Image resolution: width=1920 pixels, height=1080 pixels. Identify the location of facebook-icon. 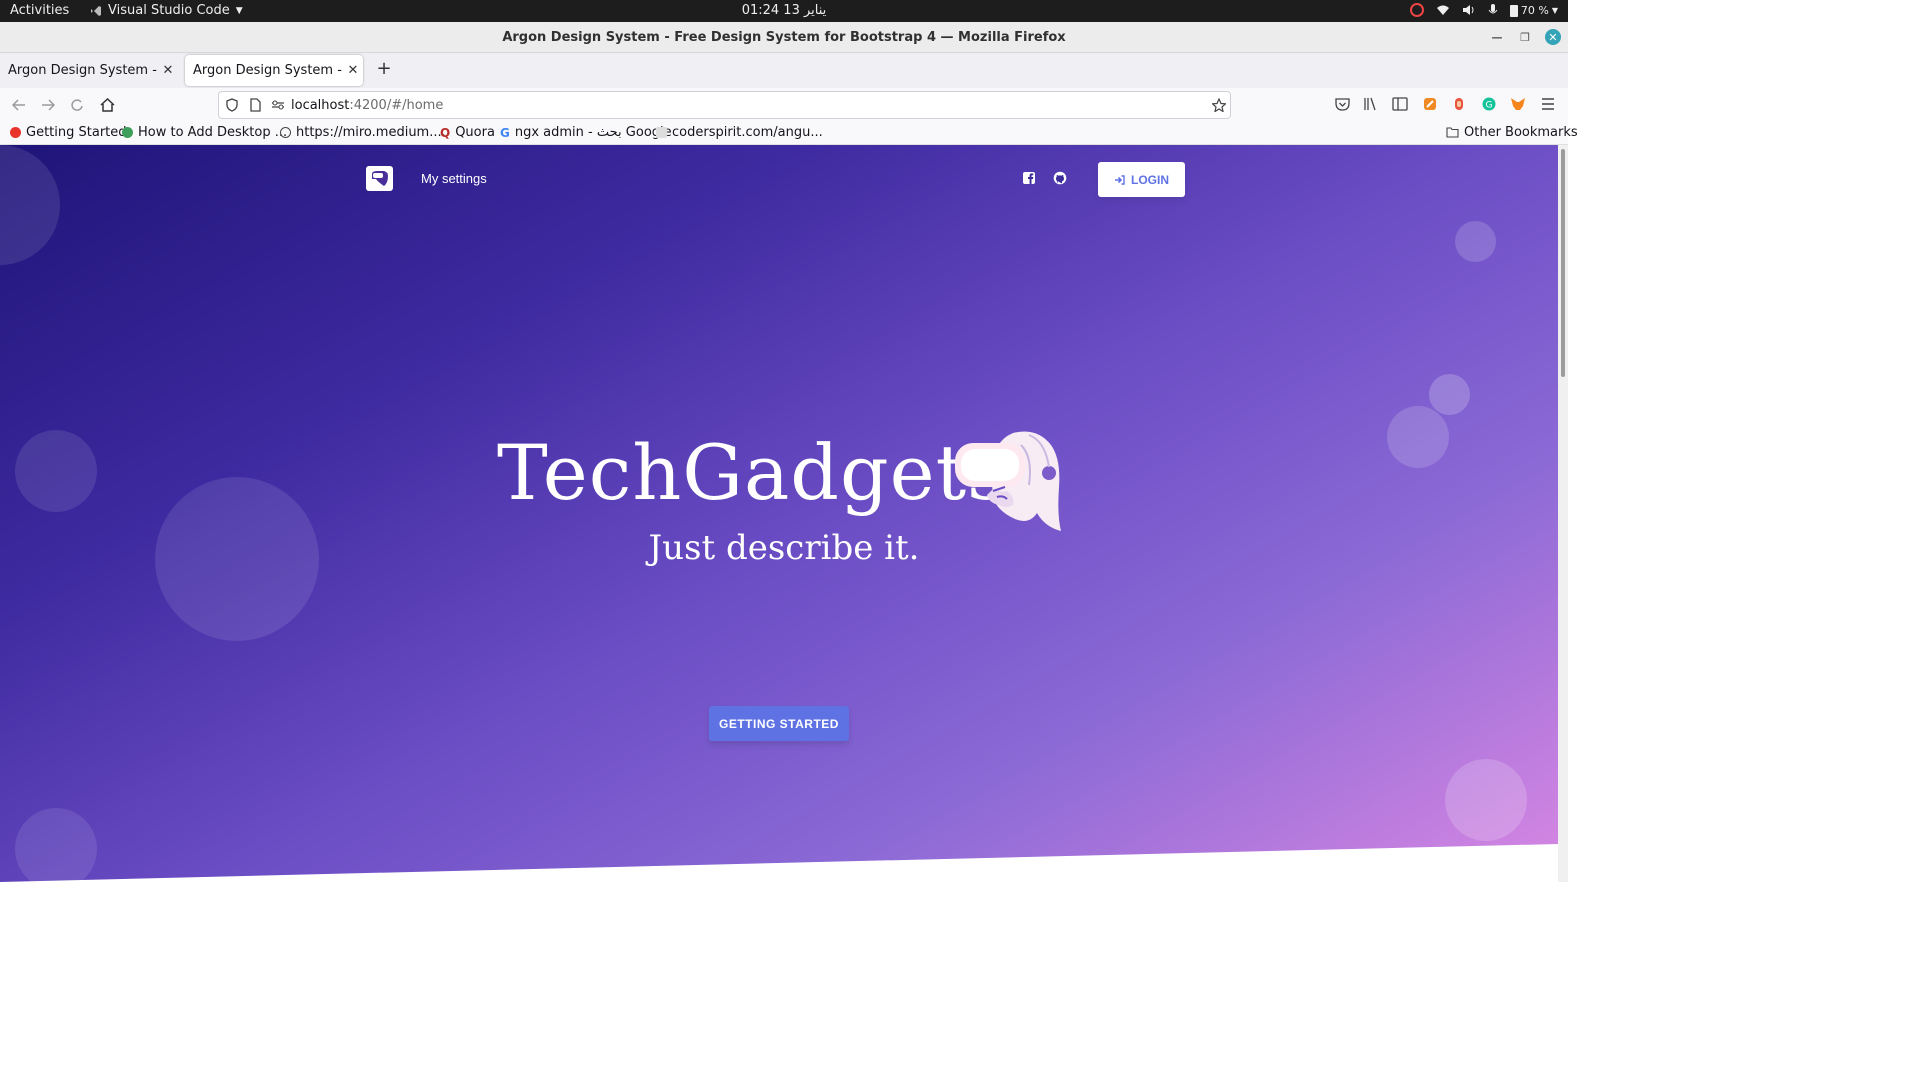
(1029, 178).